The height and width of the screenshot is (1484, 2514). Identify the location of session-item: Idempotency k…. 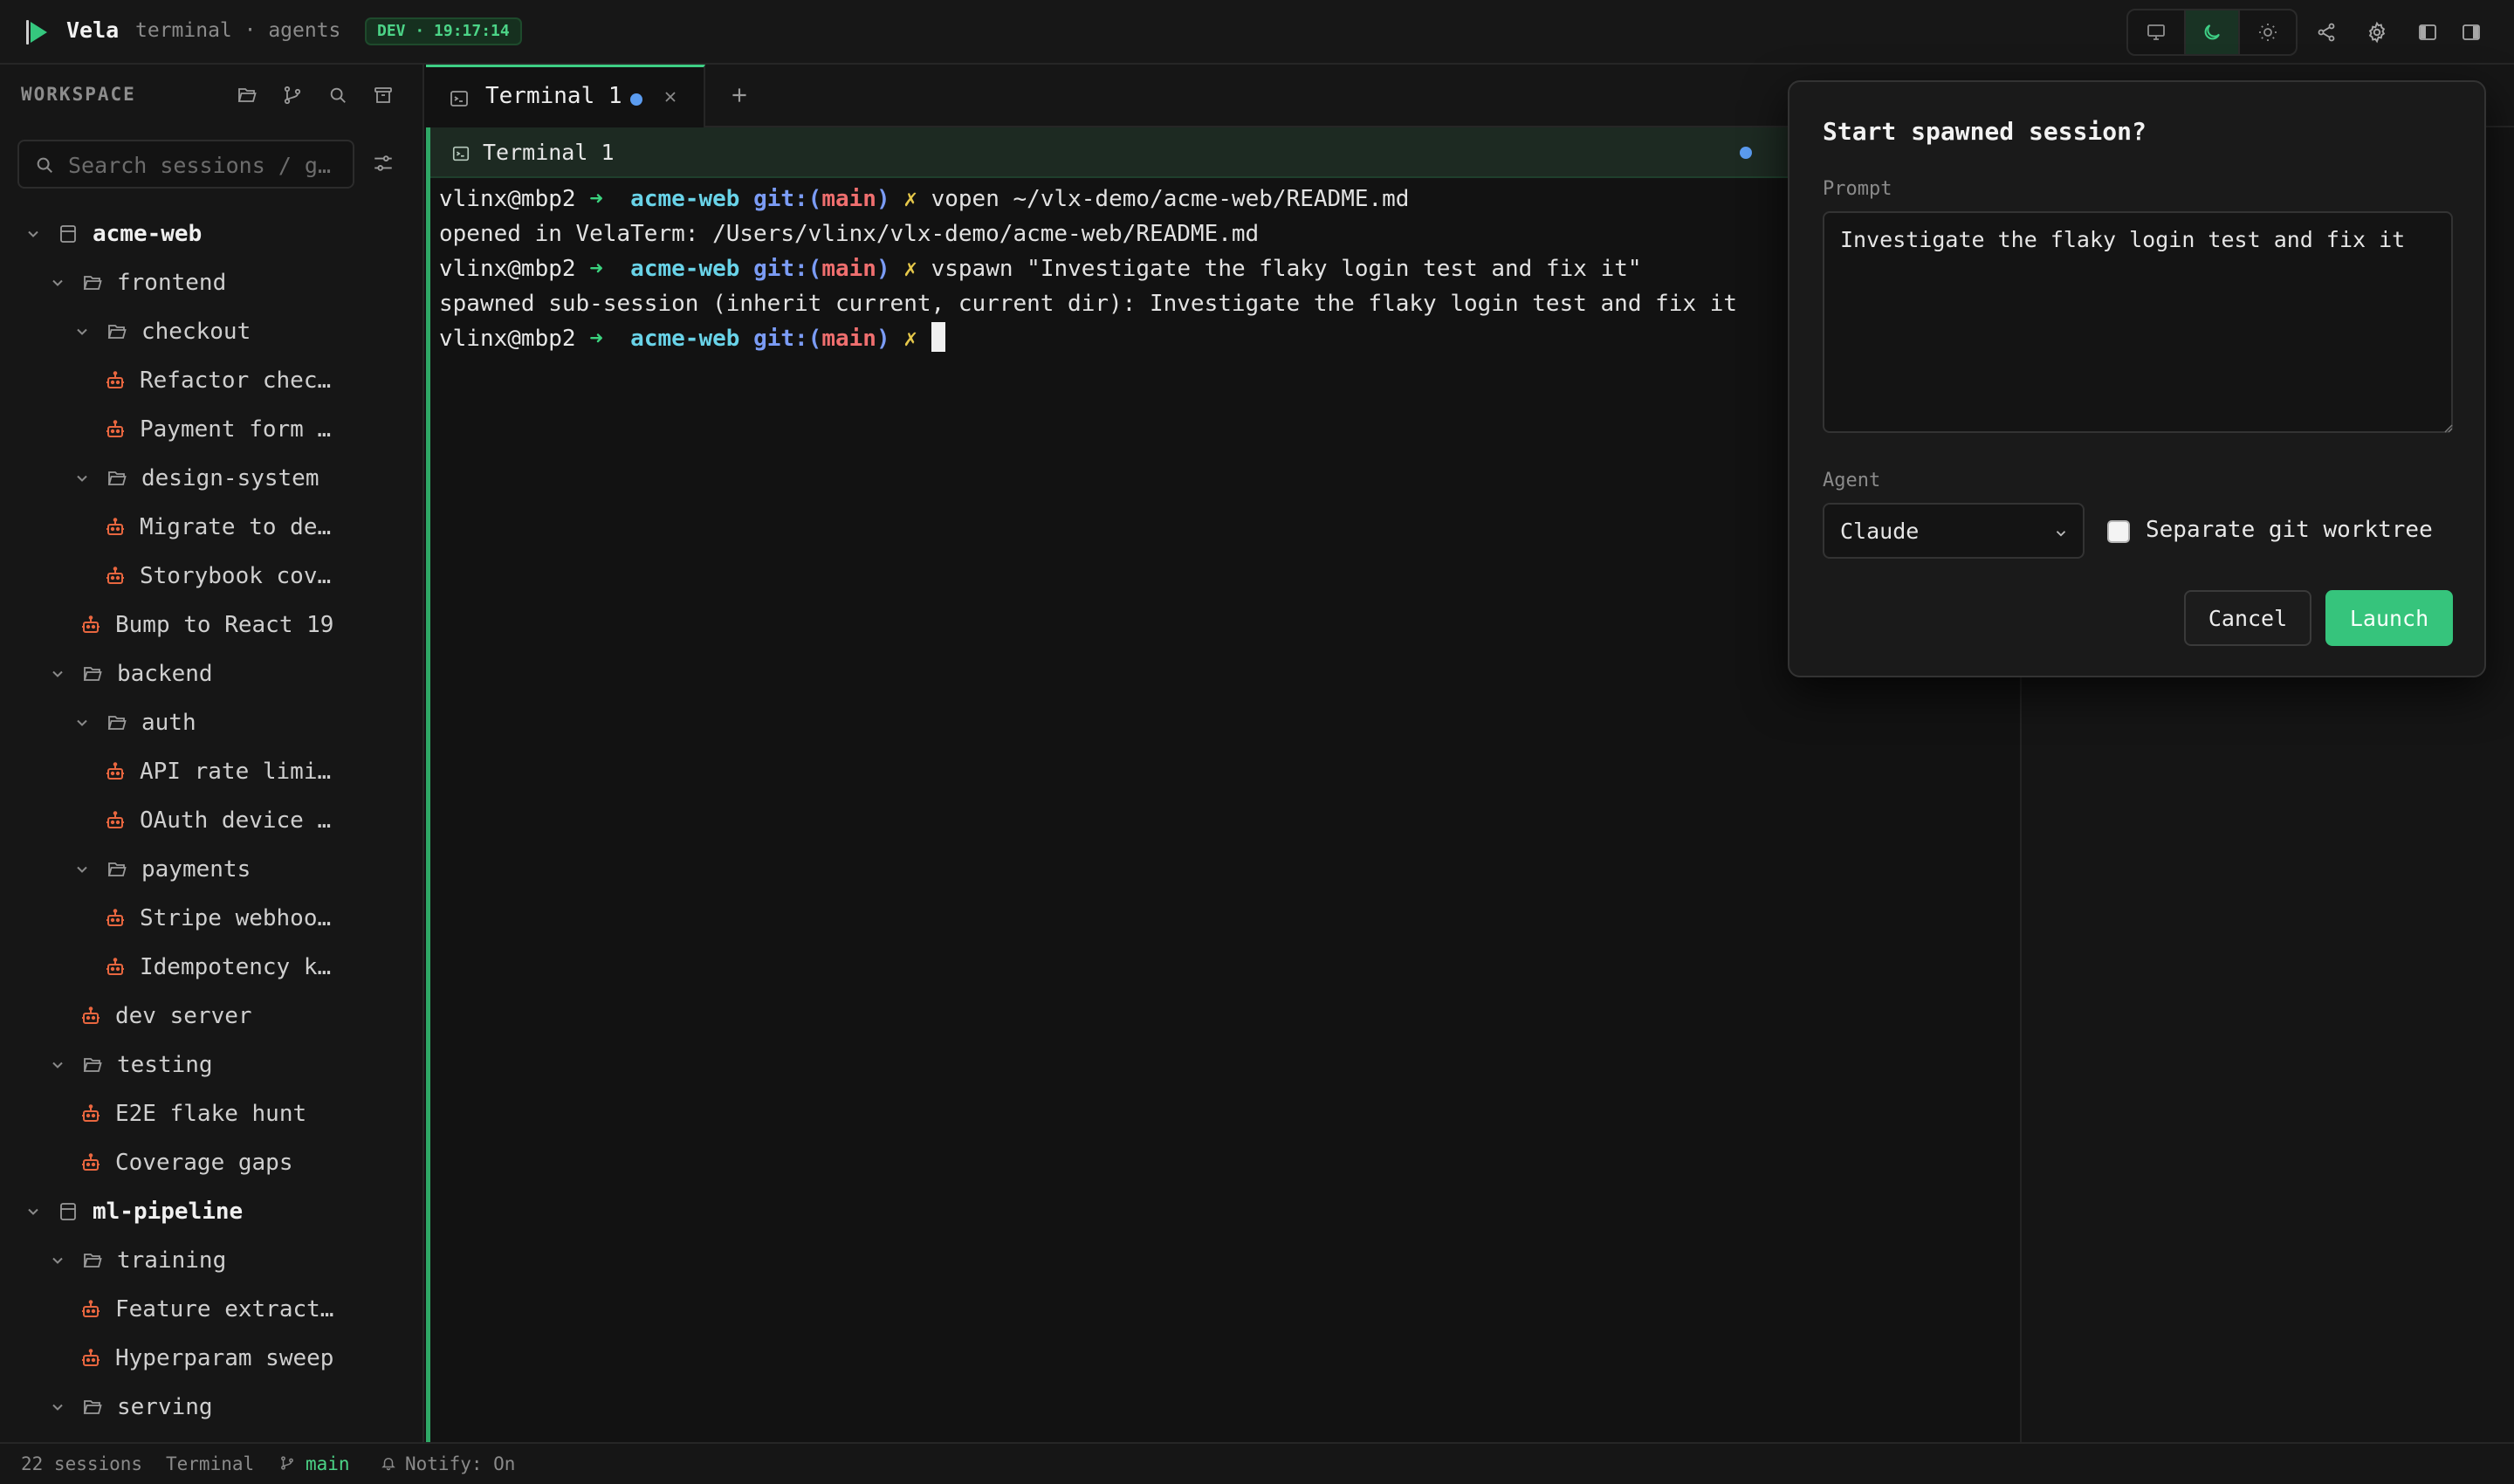
(211, 968).